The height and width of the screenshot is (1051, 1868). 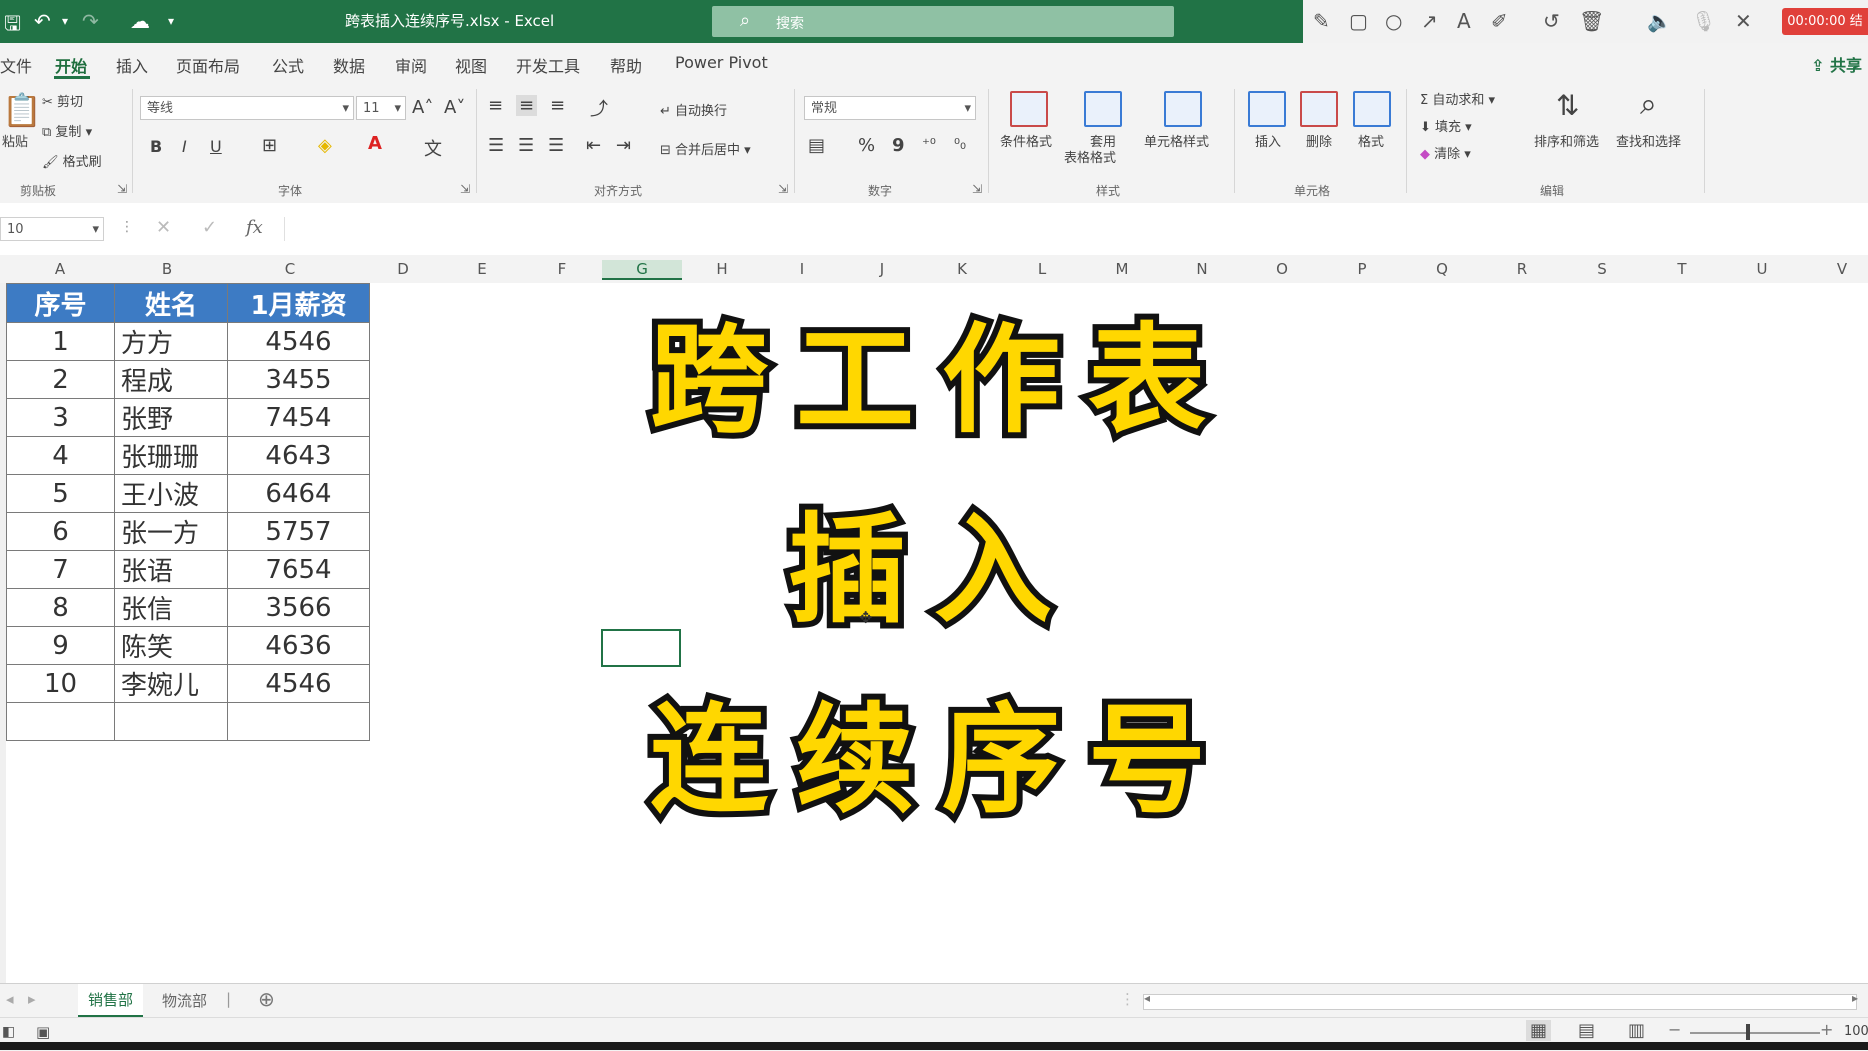 I want to click on wrap-text-button: ↵ 自动换行, so click(x=693, y=109).